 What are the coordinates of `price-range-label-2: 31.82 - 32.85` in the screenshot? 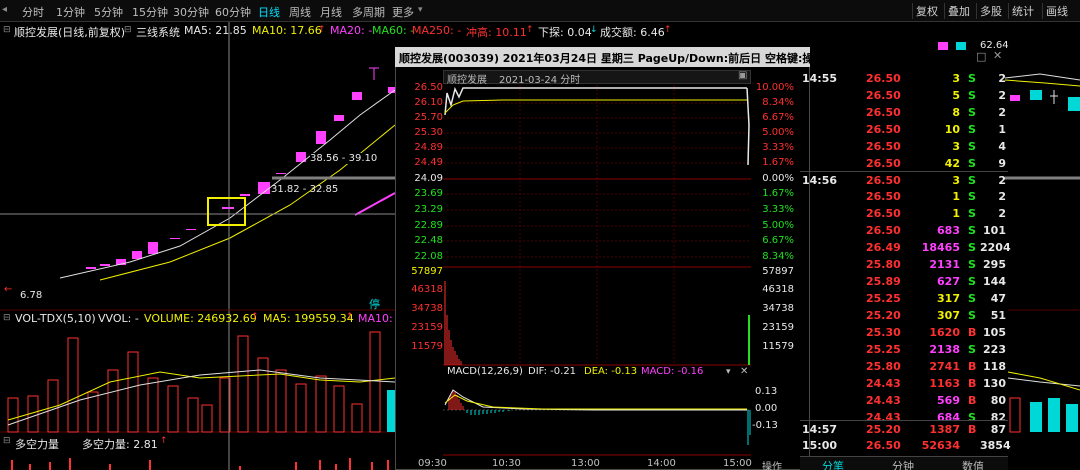 It's located at (305, 189).